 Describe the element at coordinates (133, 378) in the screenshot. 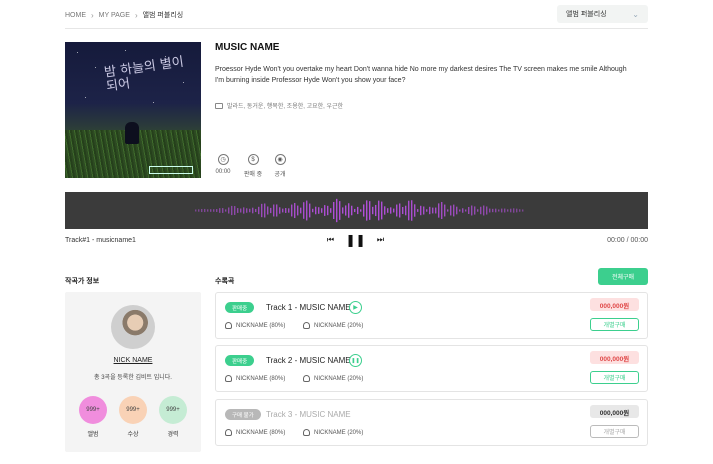

I see `composer-subtitle: 총 3곡을 등록한 김비트 입니다.` at that location.